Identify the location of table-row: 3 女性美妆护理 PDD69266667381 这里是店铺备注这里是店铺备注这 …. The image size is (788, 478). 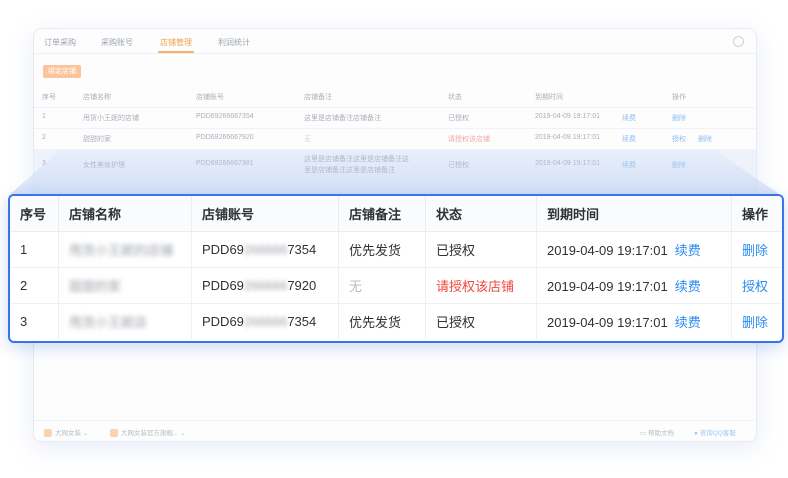
(395, 164).